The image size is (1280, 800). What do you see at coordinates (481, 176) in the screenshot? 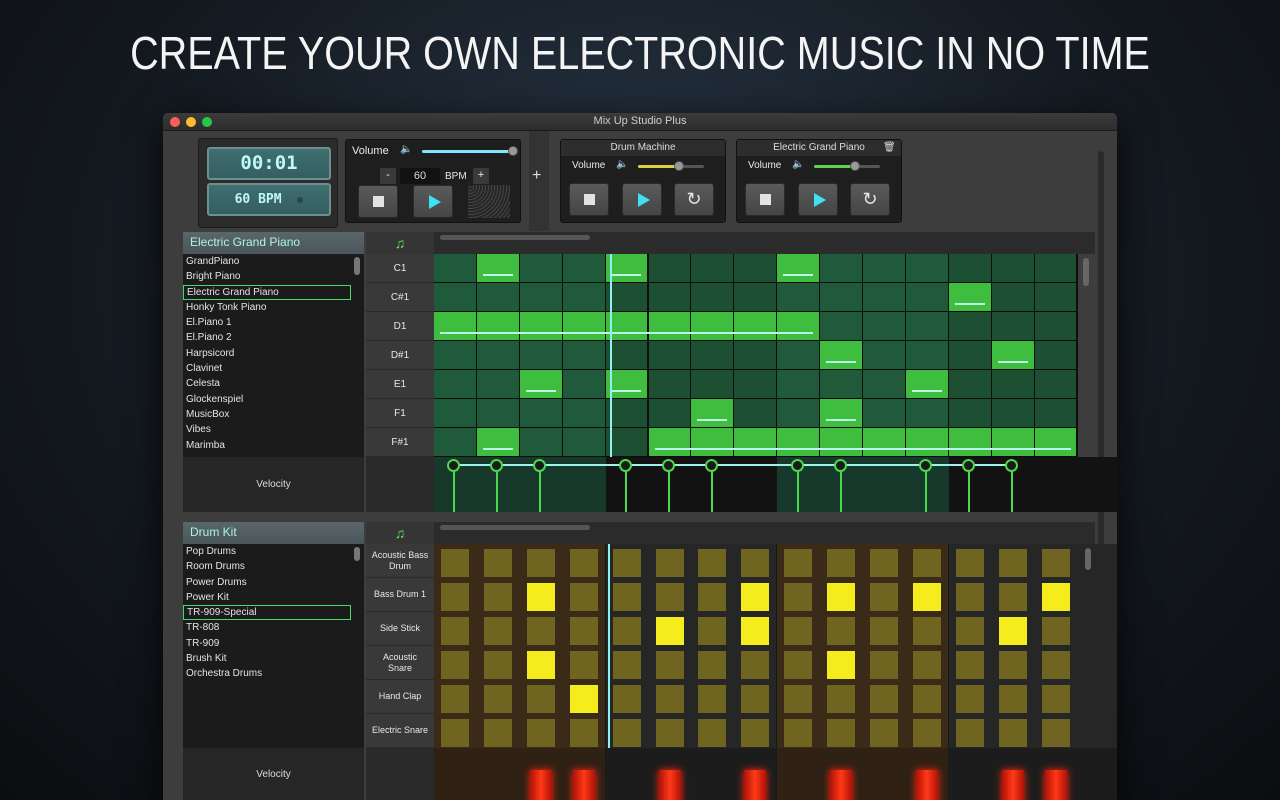
I see `bpm-plus-button: +` at bounding box center [481, 176].